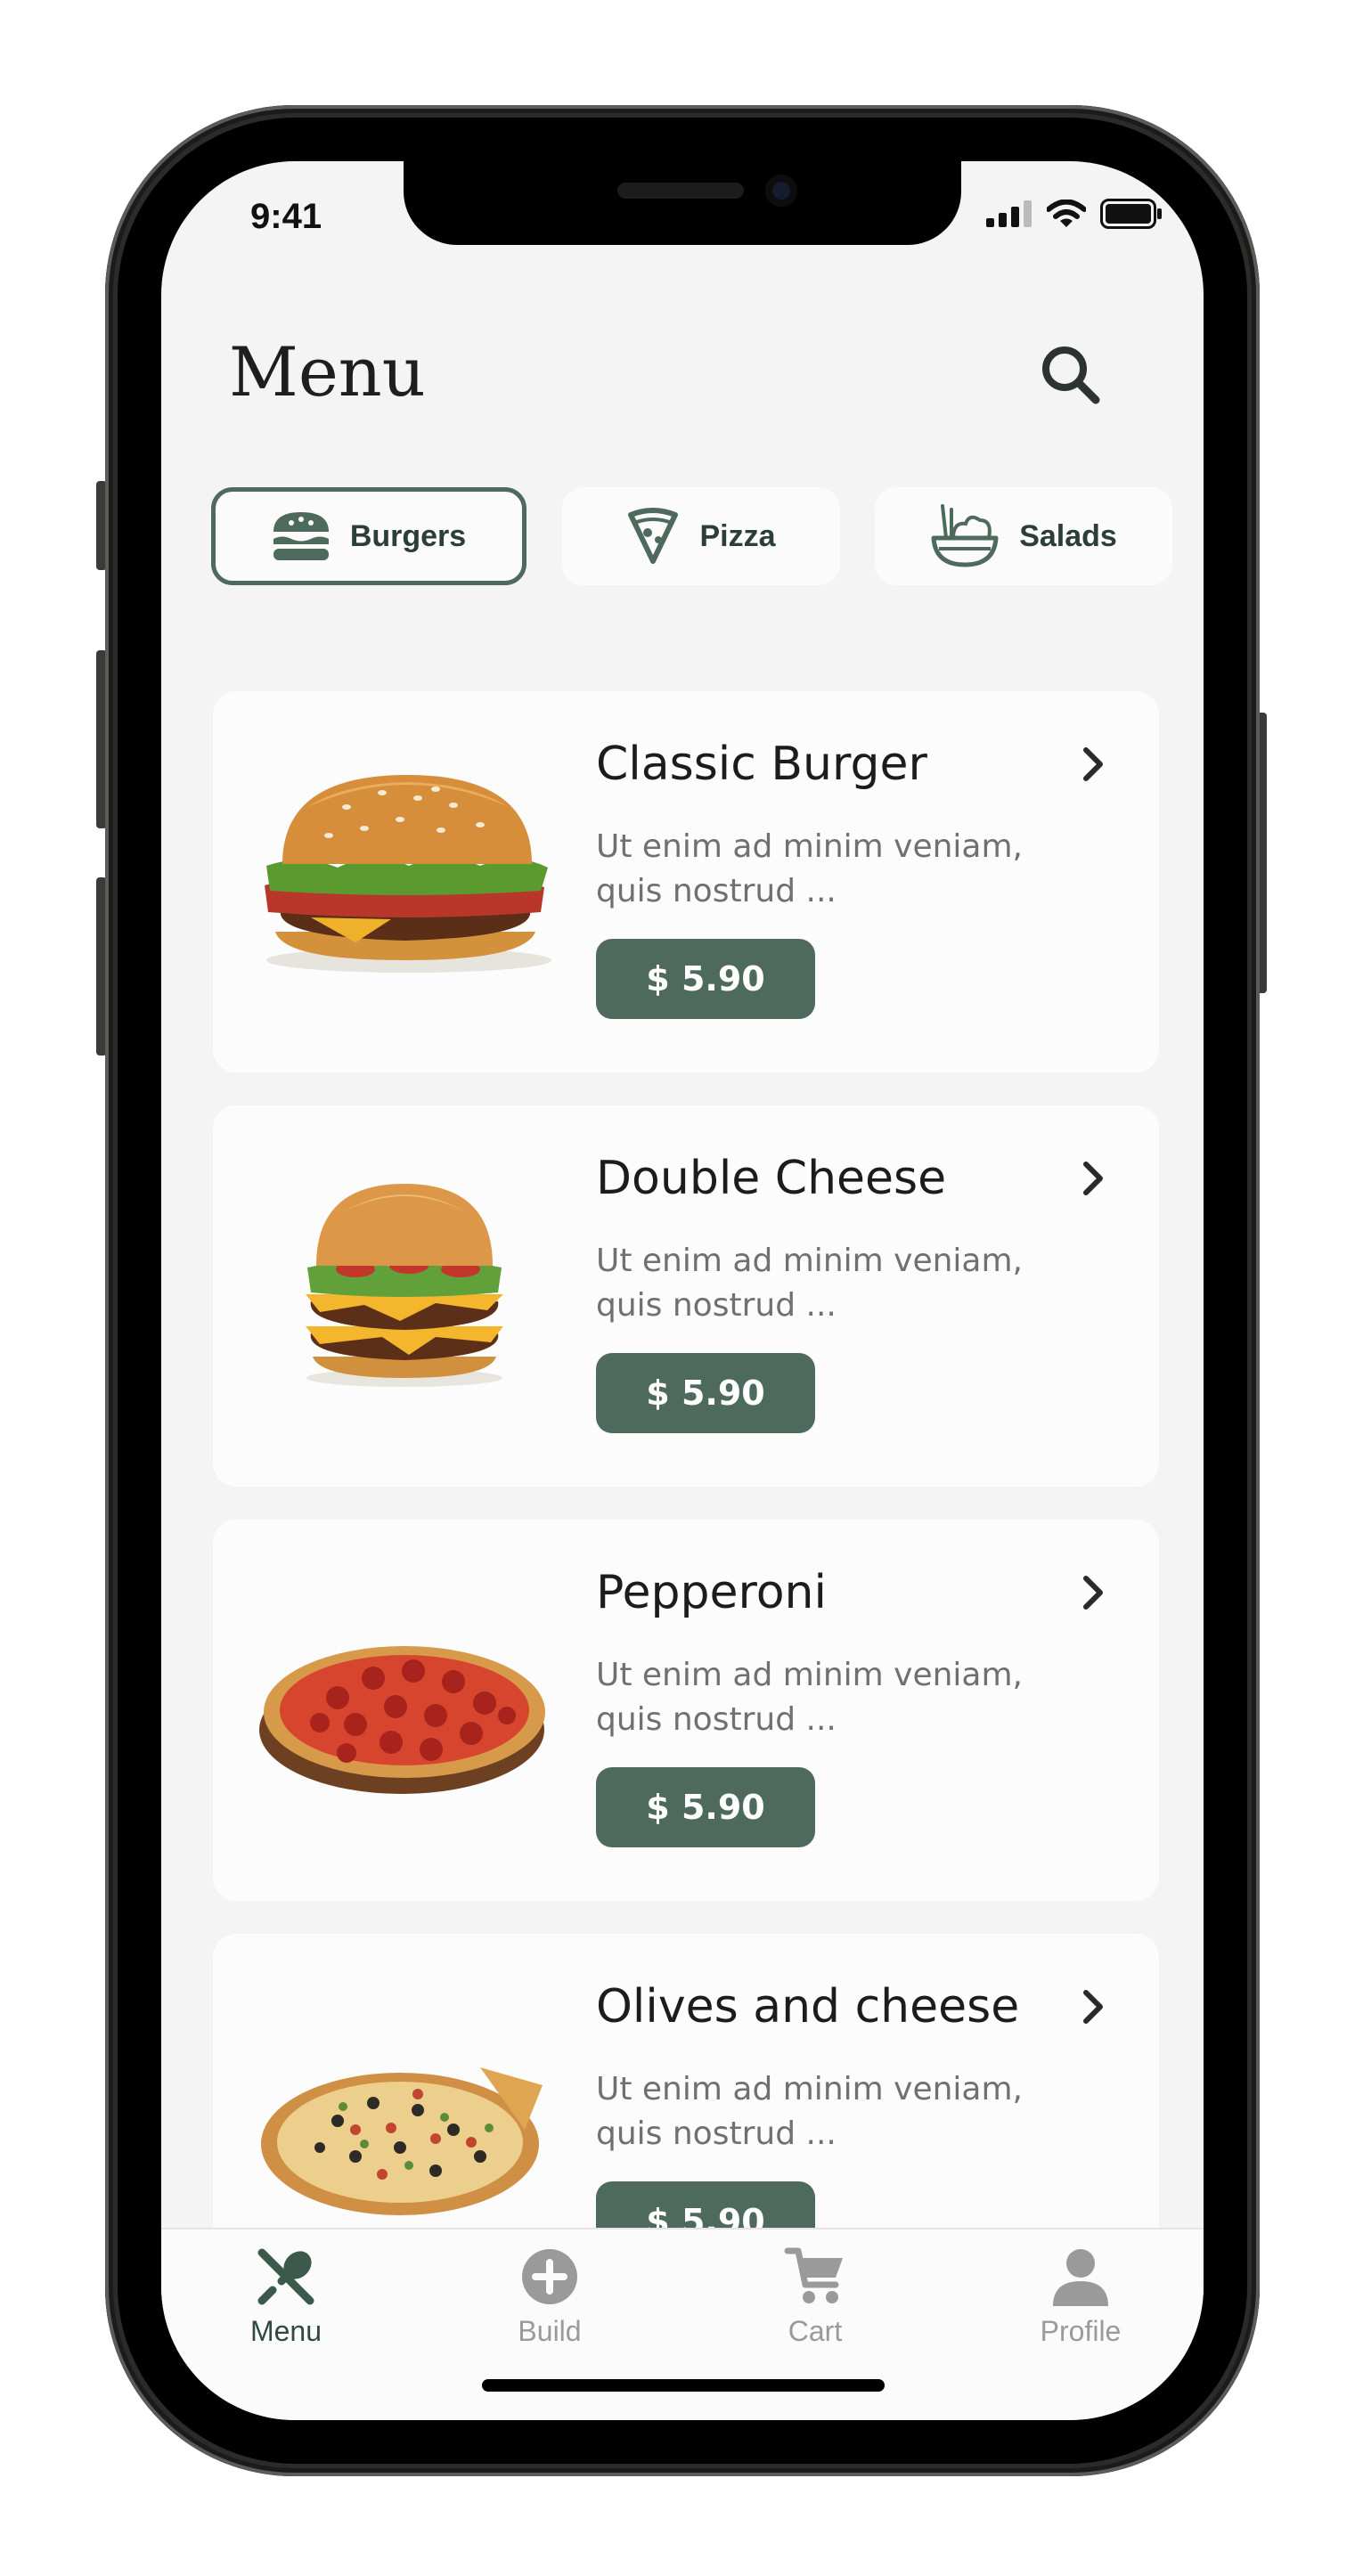 The width and height of the screenshot is (1363, 2576). I want to click on tab-label: Profile, so click(1081, 2331).